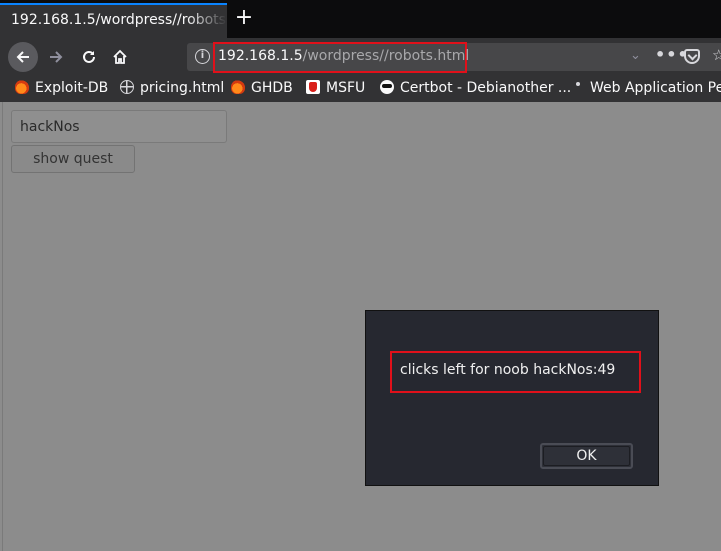 The height and width of the screenshot is (551, 721). Describe the element at coordinates (73, 159) in the screenshot. I see `show-quest-button: show quest` at that location.